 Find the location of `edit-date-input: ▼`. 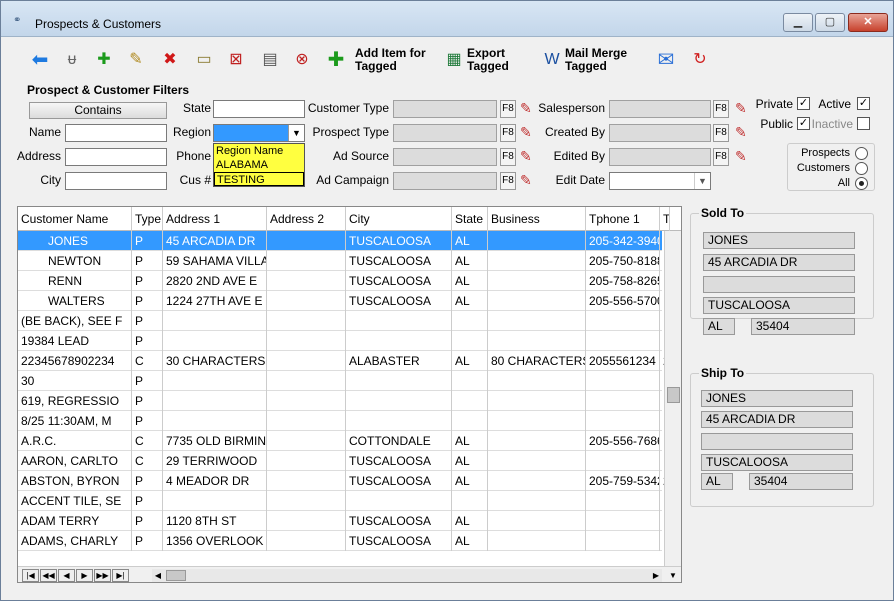

edit-date-input: ▼ is located at coordinates (660, 181).